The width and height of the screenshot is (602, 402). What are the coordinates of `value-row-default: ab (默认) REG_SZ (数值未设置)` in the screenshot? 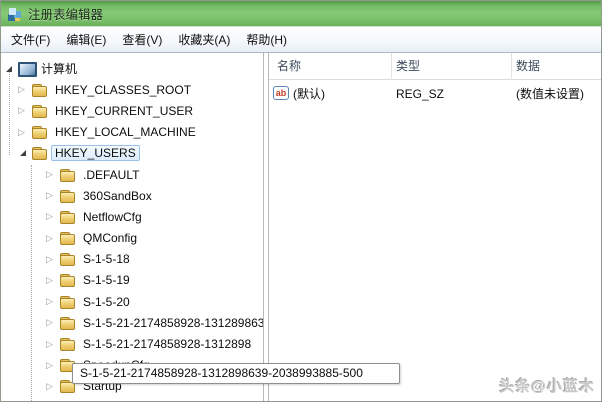 It's located at (435, 94).